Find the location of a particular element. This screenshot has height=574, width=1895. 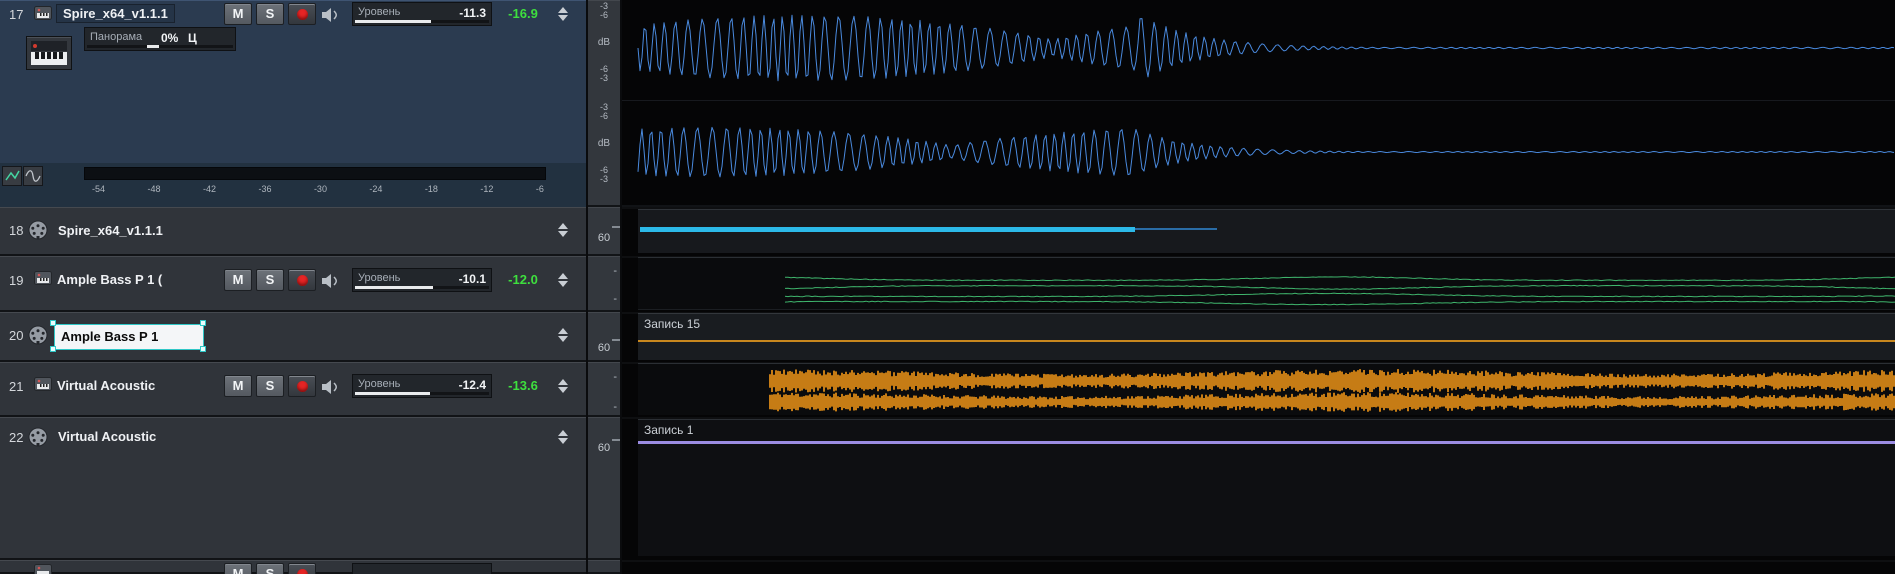

track-number: 19 is located at coordinates (16, 280).